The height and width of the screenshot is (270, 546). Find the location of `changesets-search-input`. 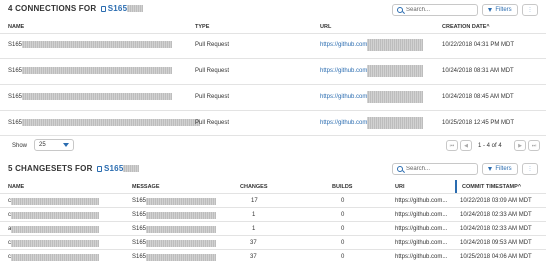

changesets-search-input is located at coordinates (436, 169).